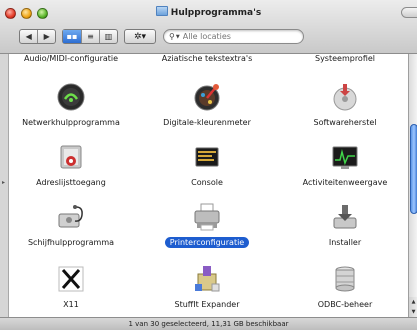  What do you see at coordinates (409, 12) in the screenshot?
I see `toolbar-toggle-button` at bounding box center [409, 12].